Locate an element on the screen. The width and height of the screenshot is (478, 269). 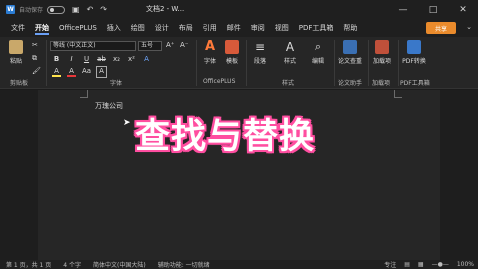
addin-group-label: 加载项 is located at coordinates (381, 83).